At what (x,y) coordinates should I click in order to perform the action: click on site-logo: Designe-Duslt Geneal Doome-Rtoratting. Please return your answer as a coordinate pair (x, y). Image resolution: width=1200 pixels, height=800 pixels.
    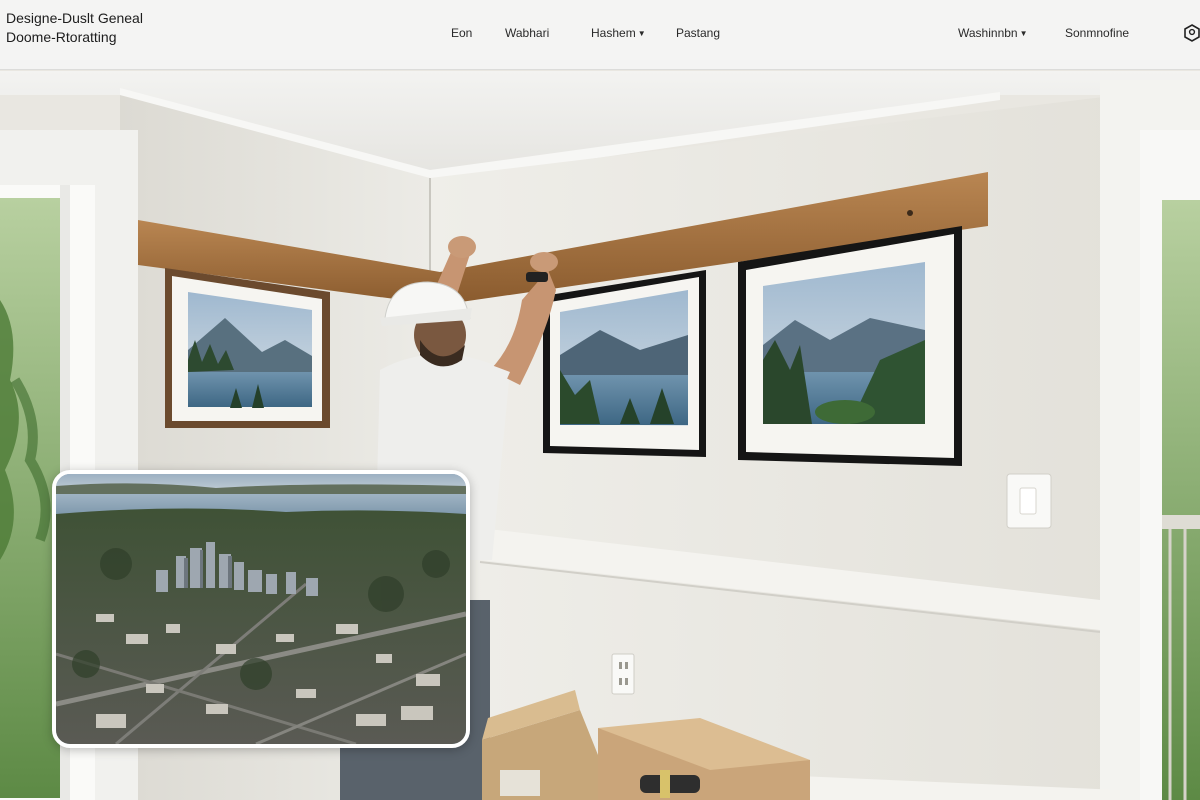
    Looking at the image, I should click on (101, 28).